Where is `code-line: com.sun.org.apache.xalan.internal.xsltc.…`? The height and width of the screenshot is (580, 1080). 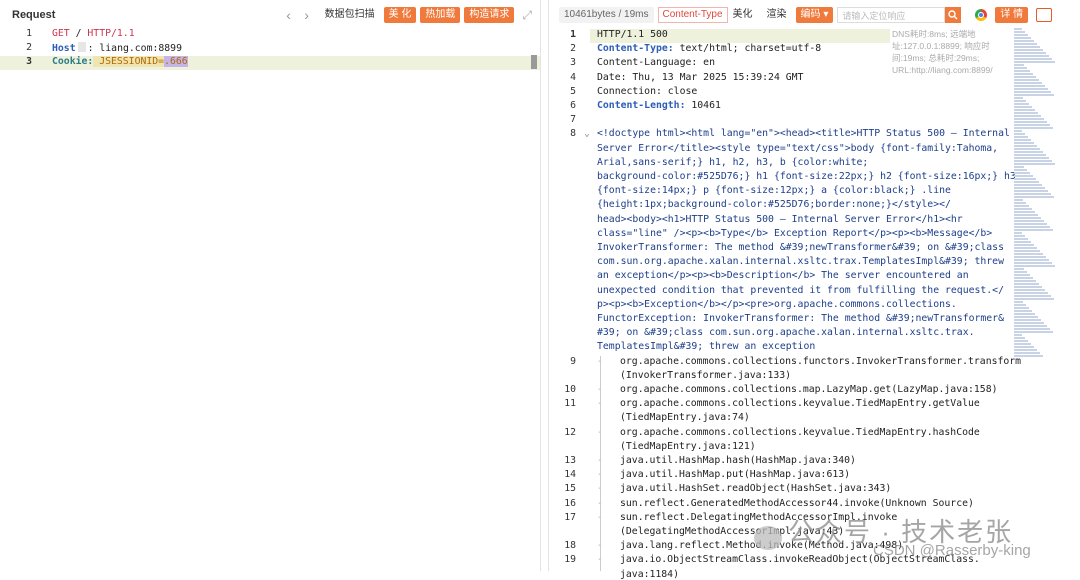 code-line: com.sun.org.apache.xalan.internal.xsltc.… is located at coordinates (800, 262).